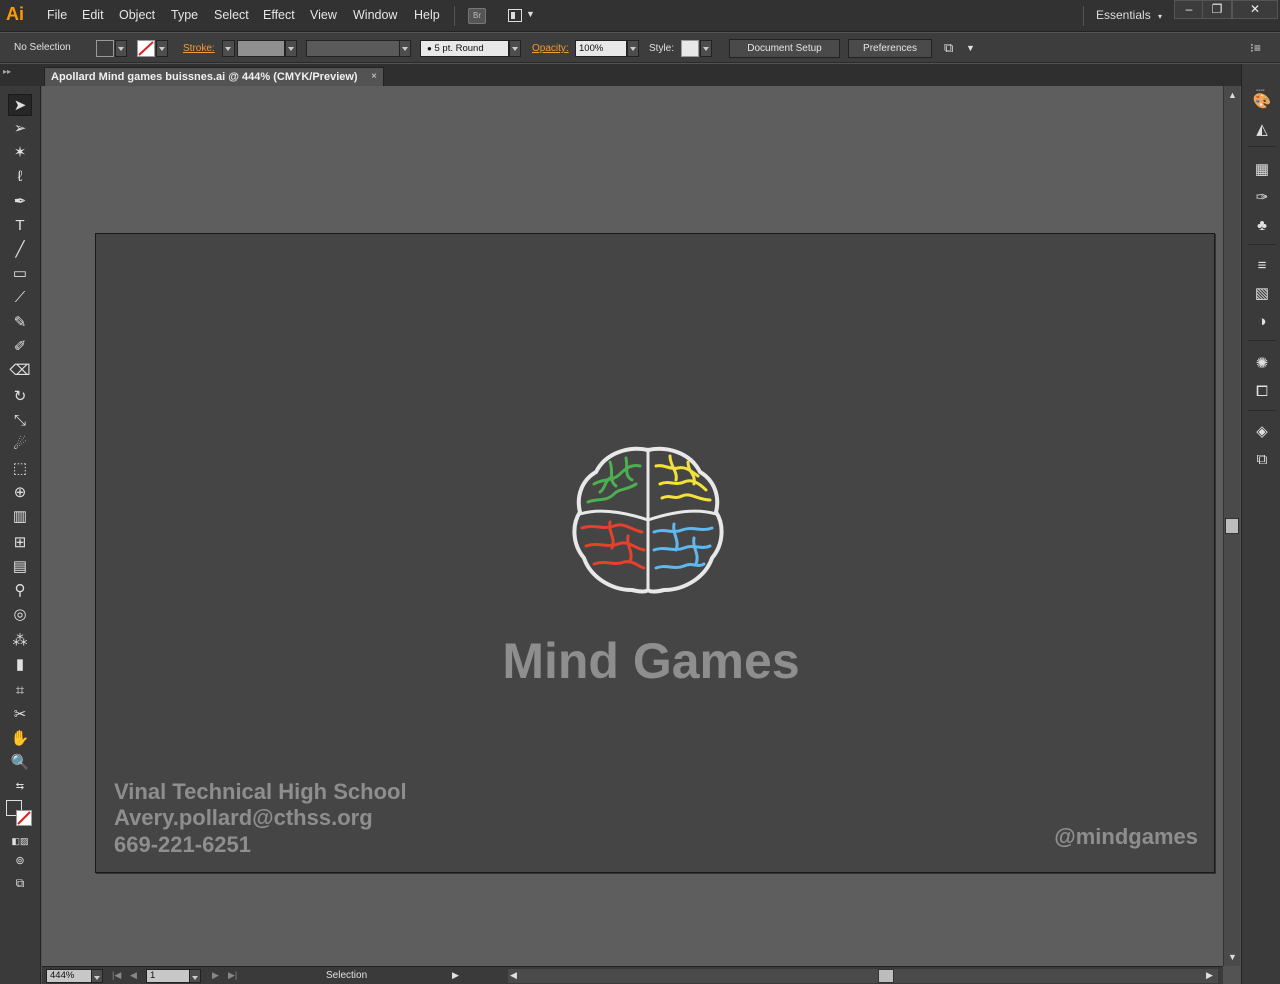 The image size is (1280, 984). Describe the element at coordinates (1262, 392) in the screenshot. I see `graphic-styles-panel-icon: ⧠` at that location.